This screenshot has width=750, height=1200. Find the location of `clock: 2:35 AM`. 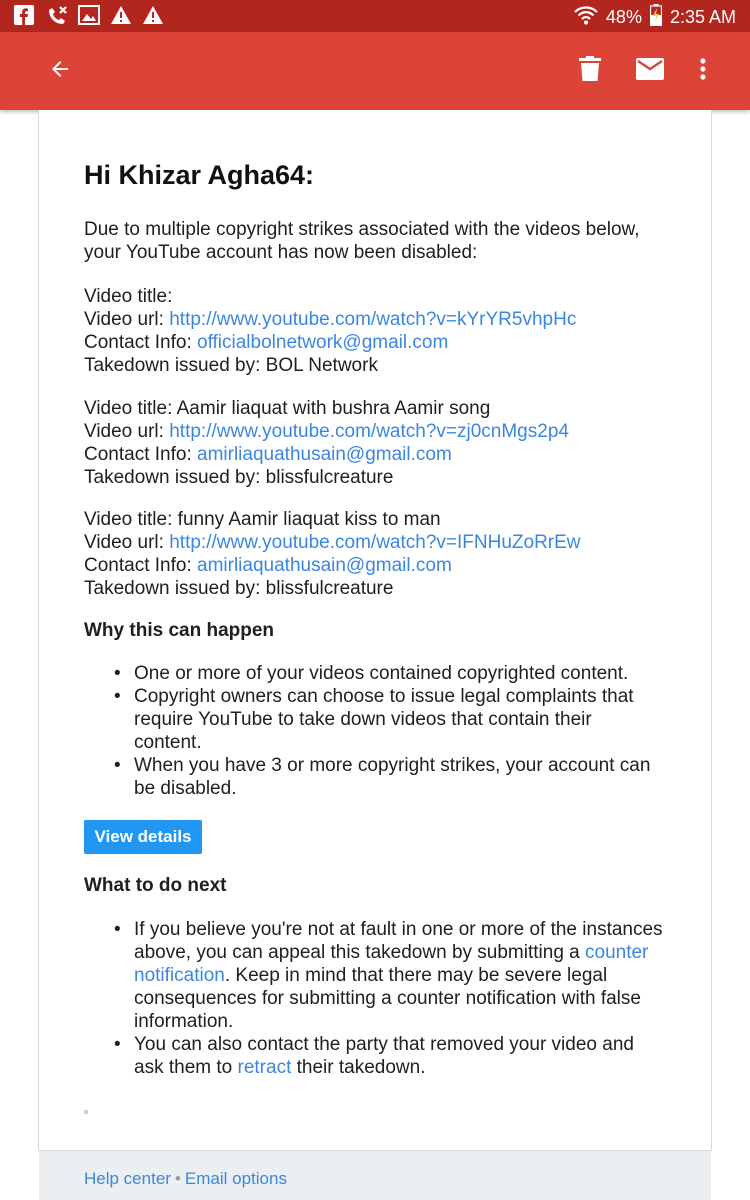

clock: 2:35 AM is located at coordinates (702, 17).